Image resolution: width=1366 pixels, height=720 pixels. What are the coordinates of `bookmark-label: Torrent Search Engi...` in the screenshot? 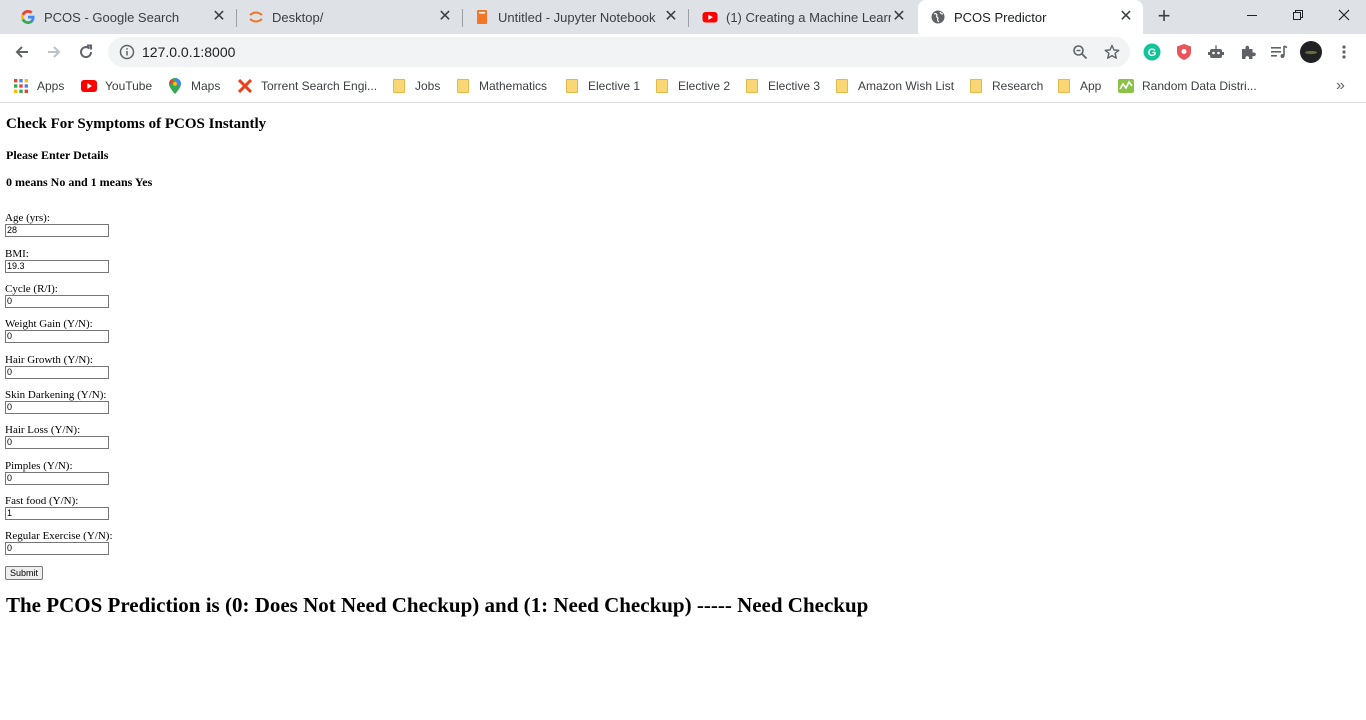 It's located at (319, 86).